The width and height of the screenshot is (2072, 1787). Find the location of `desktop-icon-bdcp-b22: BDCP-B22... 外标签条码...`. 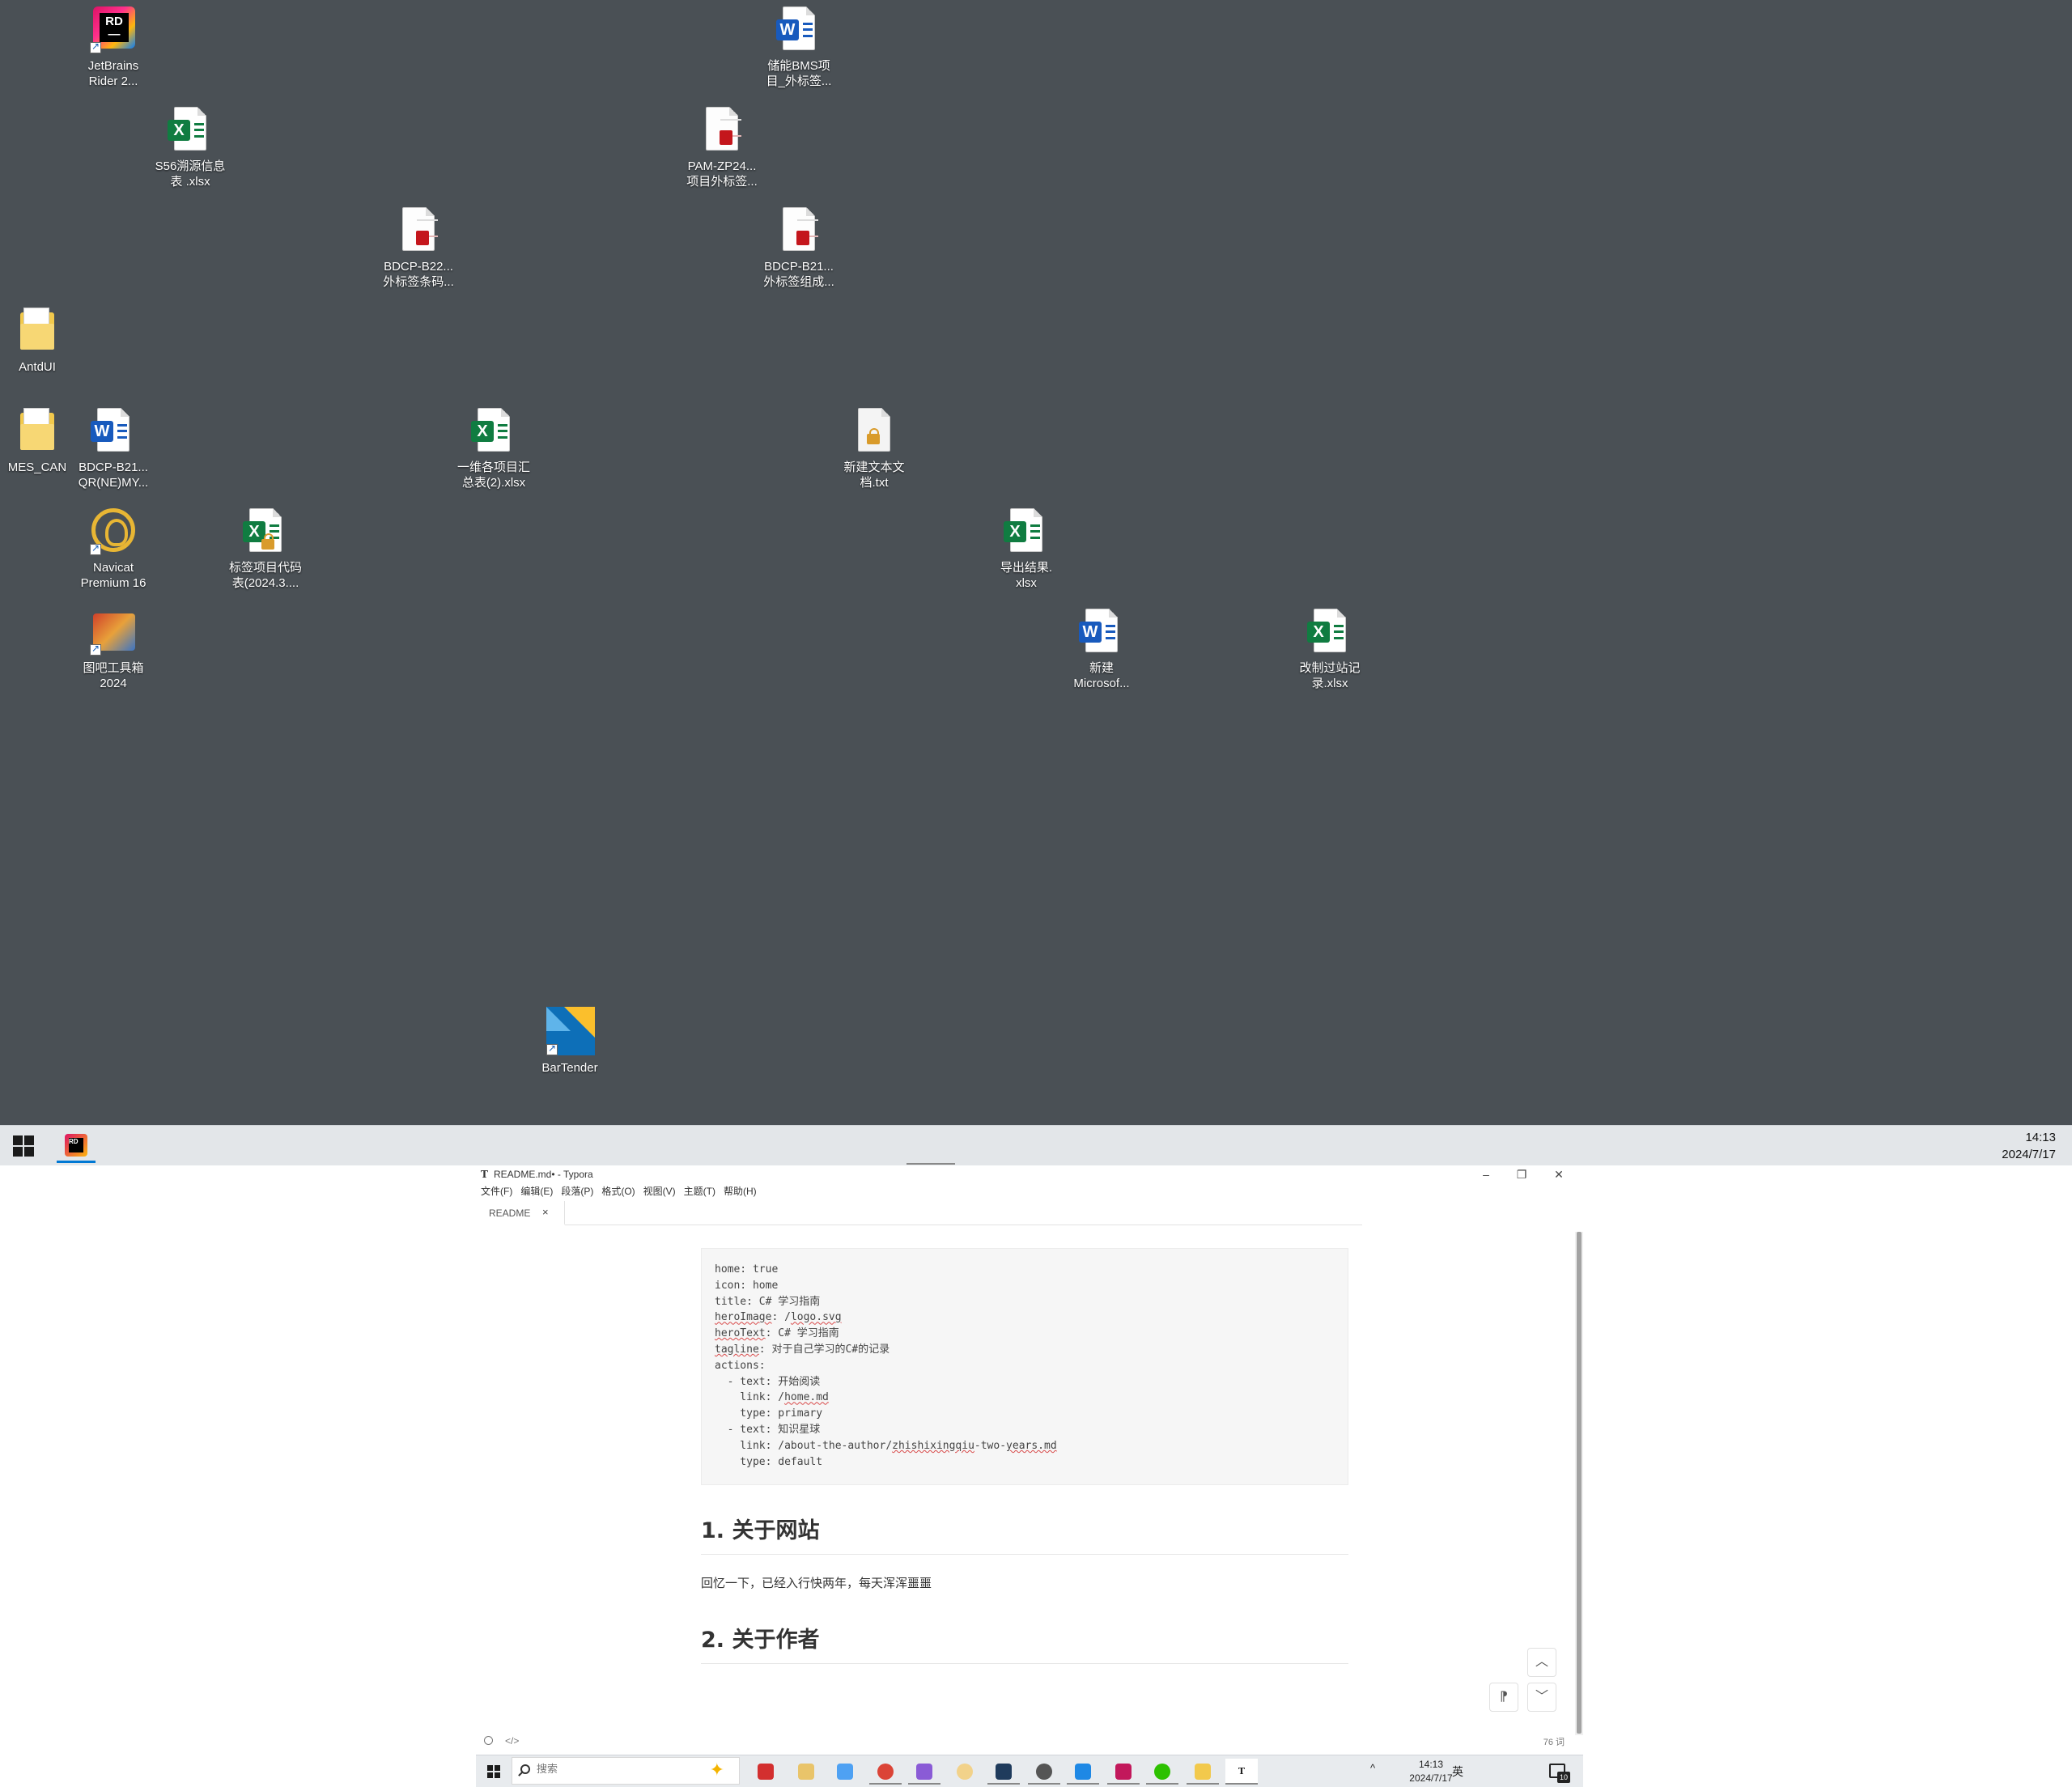

desktop-icon-bdcp-b22: BDCP-B22... 外标签条码... is located at coordinates (418, 248).